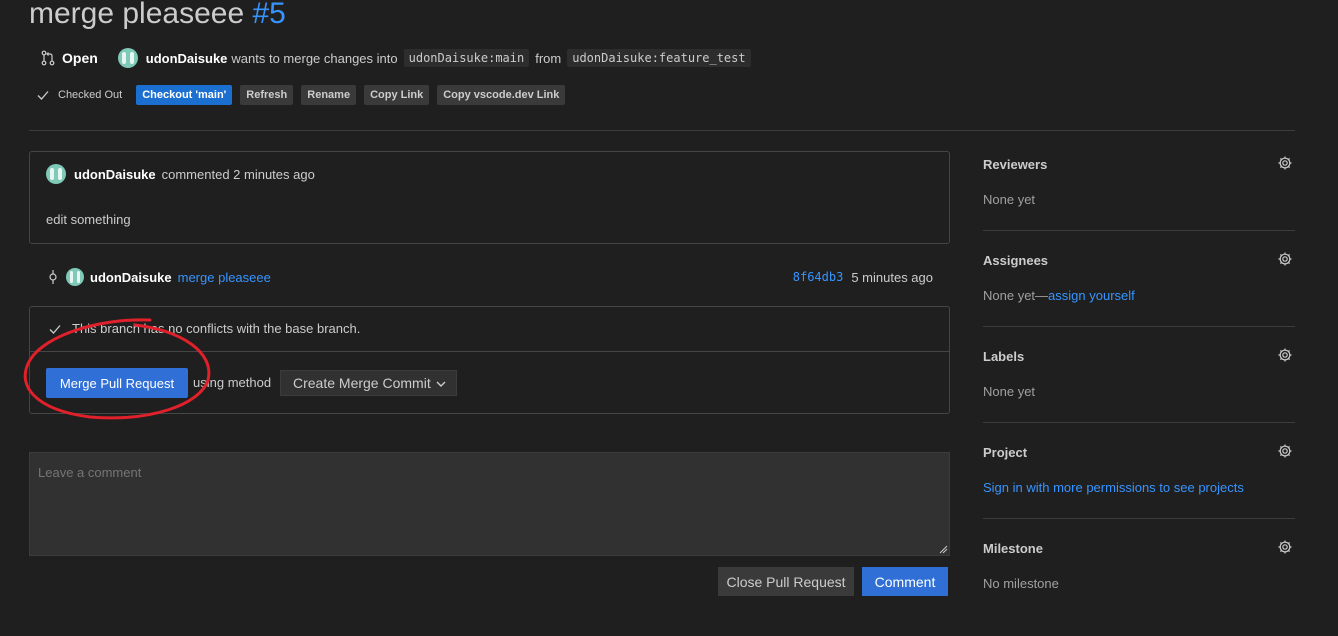  What do you see at coordinates (269, 15) in the screenshot?
I see `pr-number: #5` at bounding box center [269, 15].